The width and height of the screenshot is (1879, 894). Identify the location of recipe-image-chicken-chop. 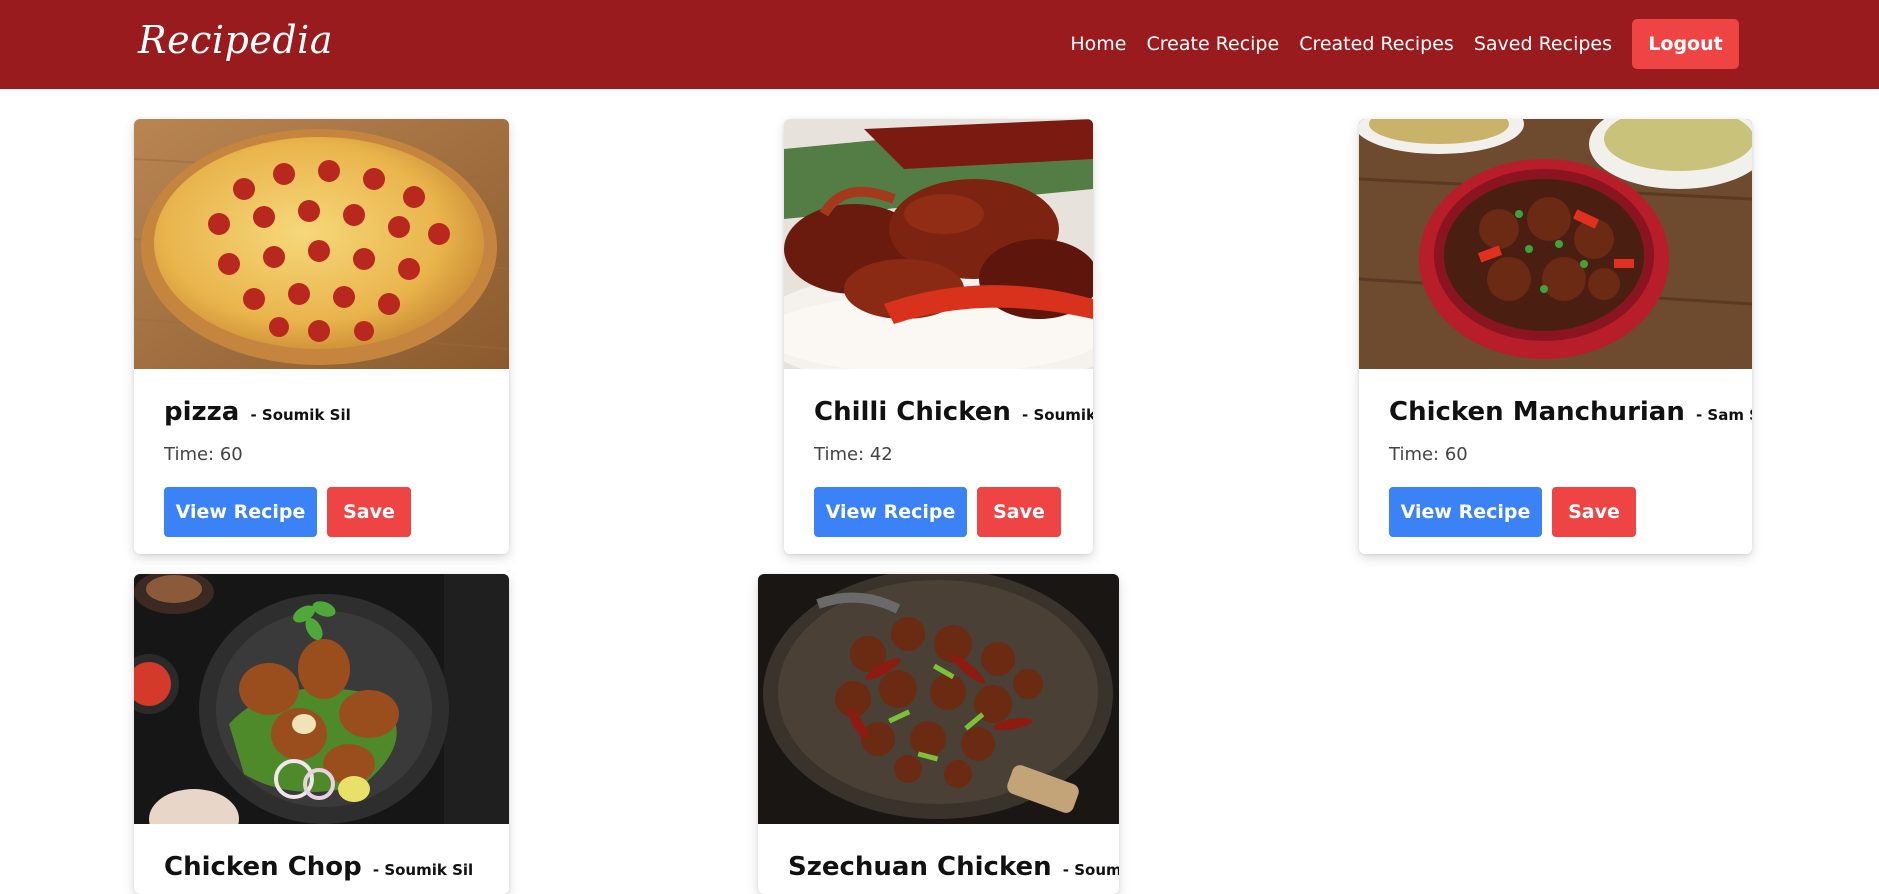
(321, 699).